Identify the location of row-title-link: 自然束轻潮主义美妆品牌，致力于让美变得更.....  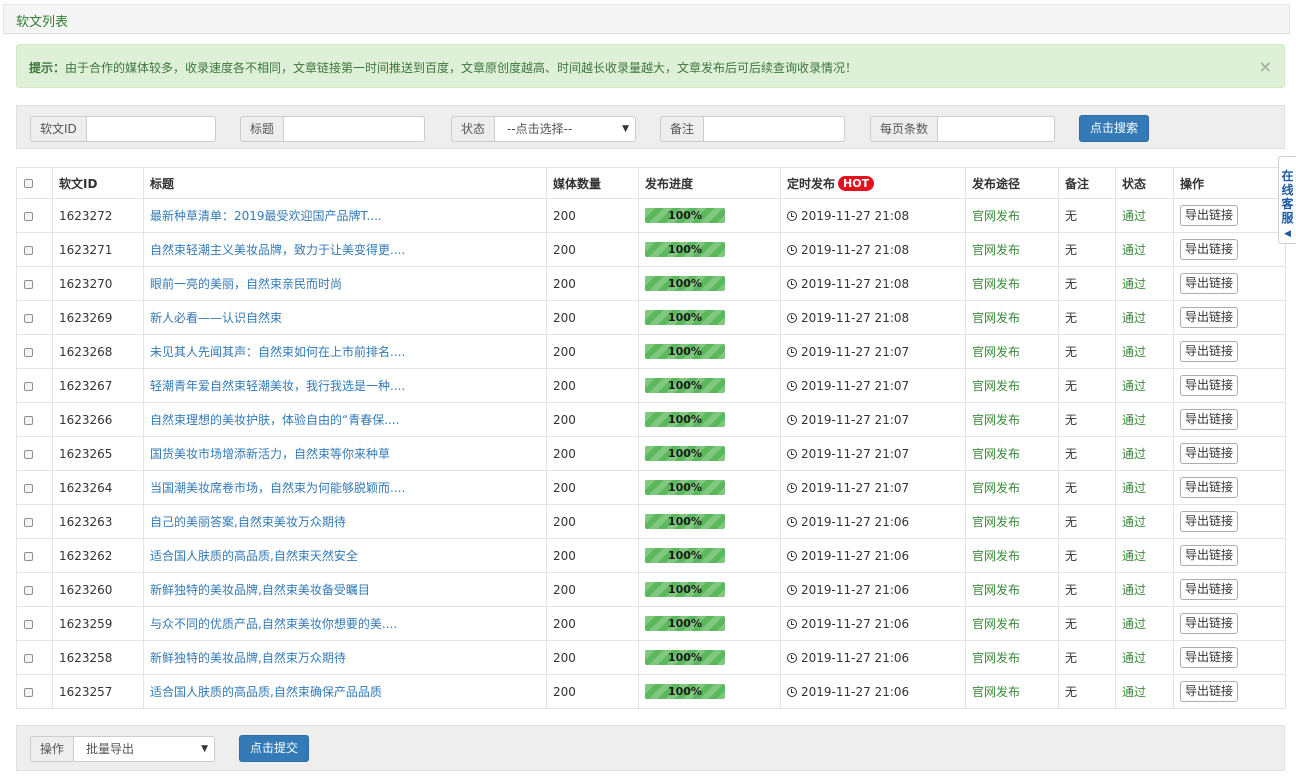
(345, 249).